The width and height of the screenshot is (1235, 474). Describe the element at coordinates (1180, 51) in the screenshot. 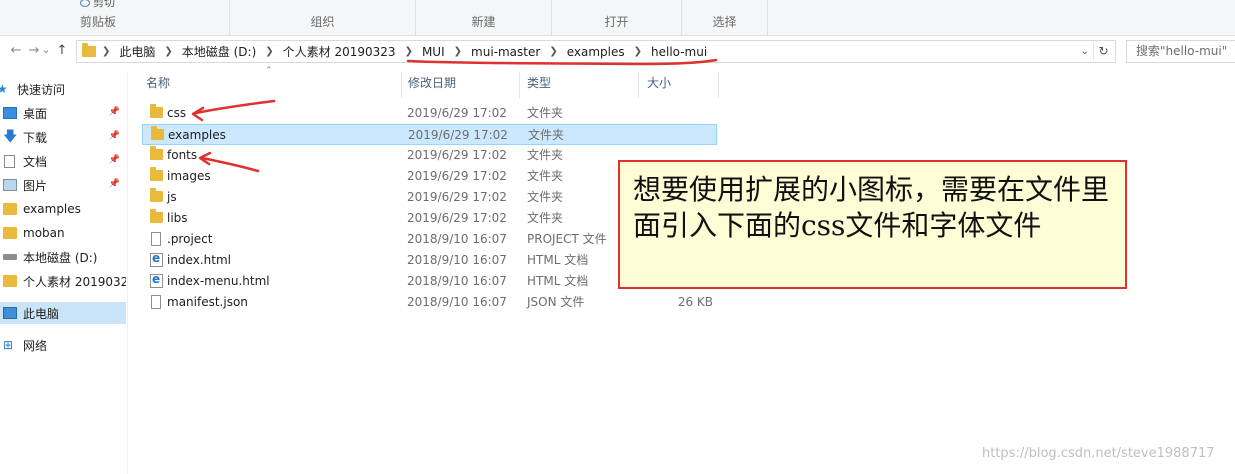

I see `search-input: 搜索"hello-mui"` at that location.